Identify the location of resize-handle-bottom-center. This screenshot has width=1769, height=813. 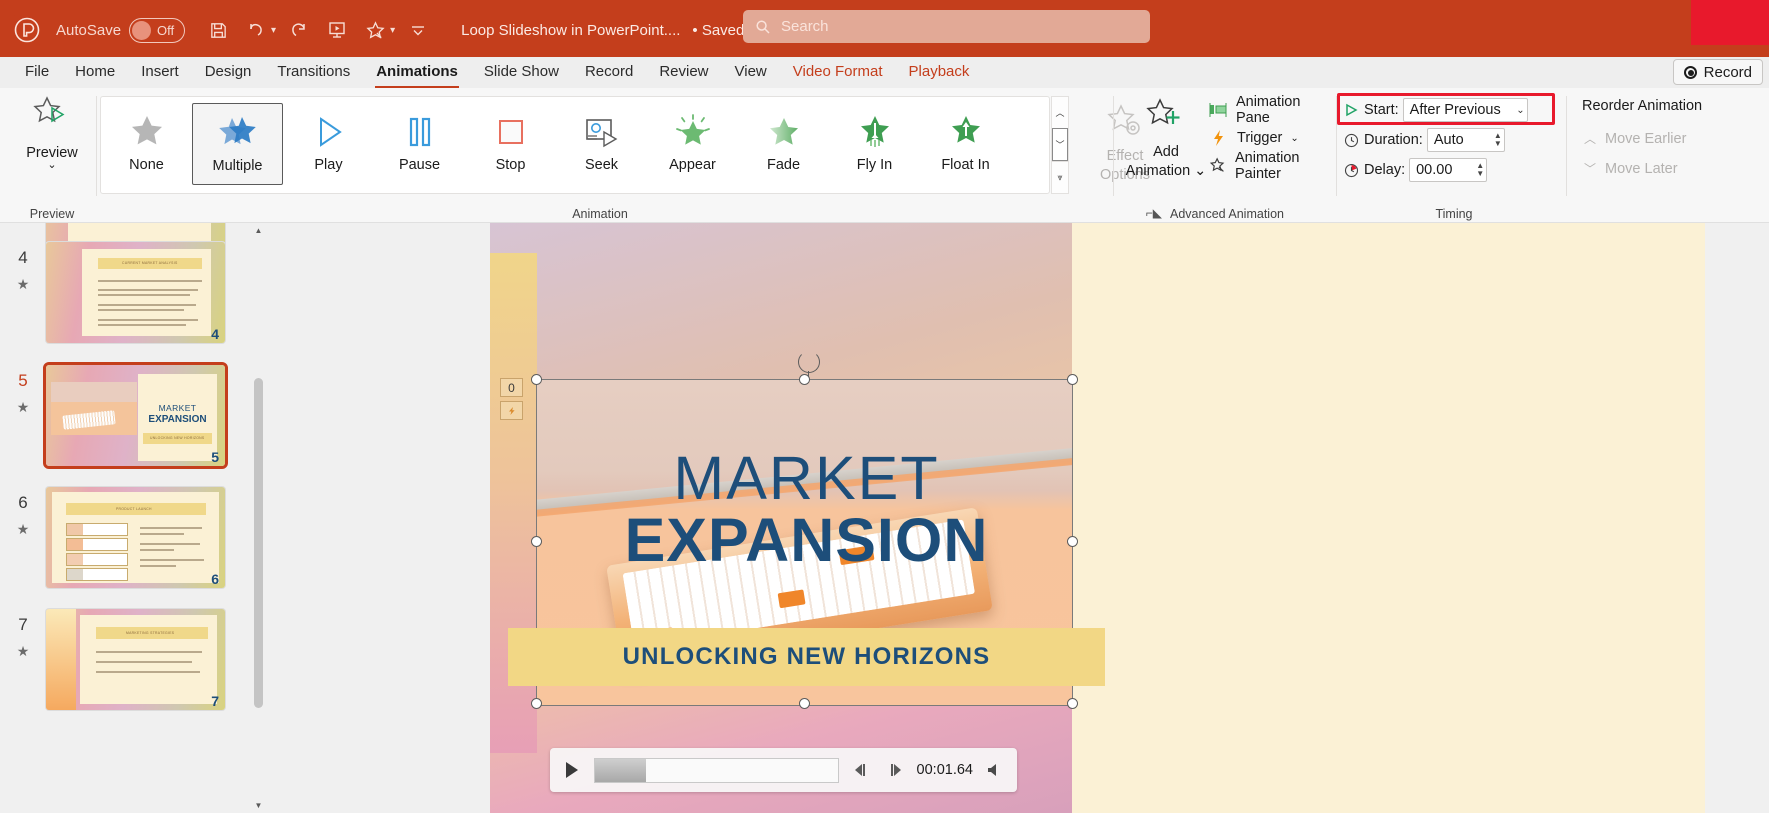
(804, 703).